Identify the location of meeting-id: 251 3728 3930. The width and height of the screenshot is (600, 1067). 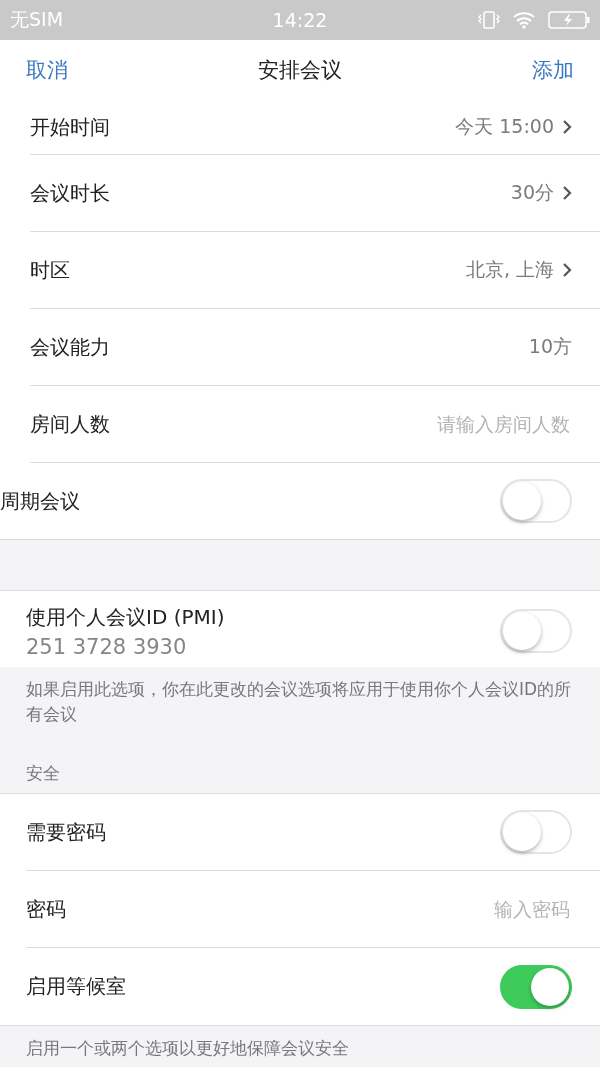
(107, 646).